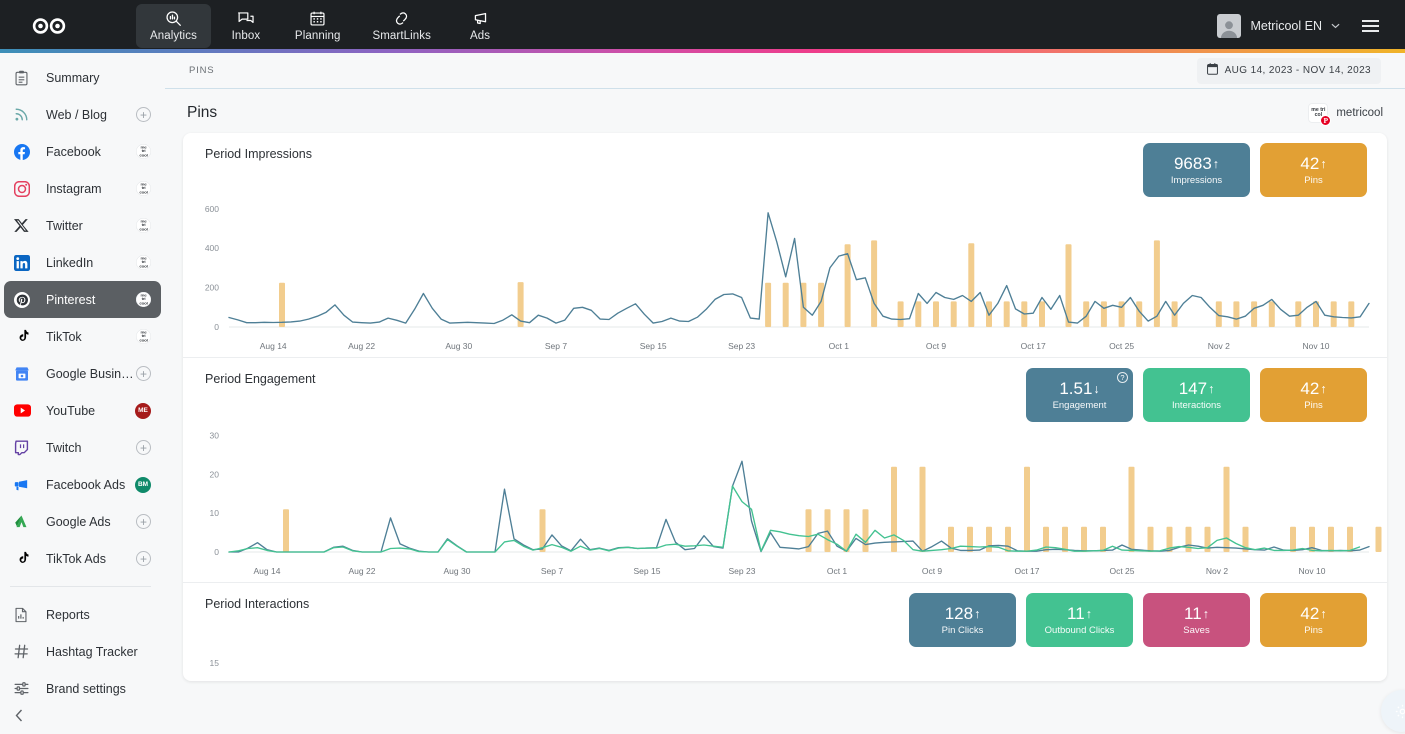 Image resolution: width=1405 pixels, height=734 pixels. I want to click on settings-fab-button, so click(1393, 711).